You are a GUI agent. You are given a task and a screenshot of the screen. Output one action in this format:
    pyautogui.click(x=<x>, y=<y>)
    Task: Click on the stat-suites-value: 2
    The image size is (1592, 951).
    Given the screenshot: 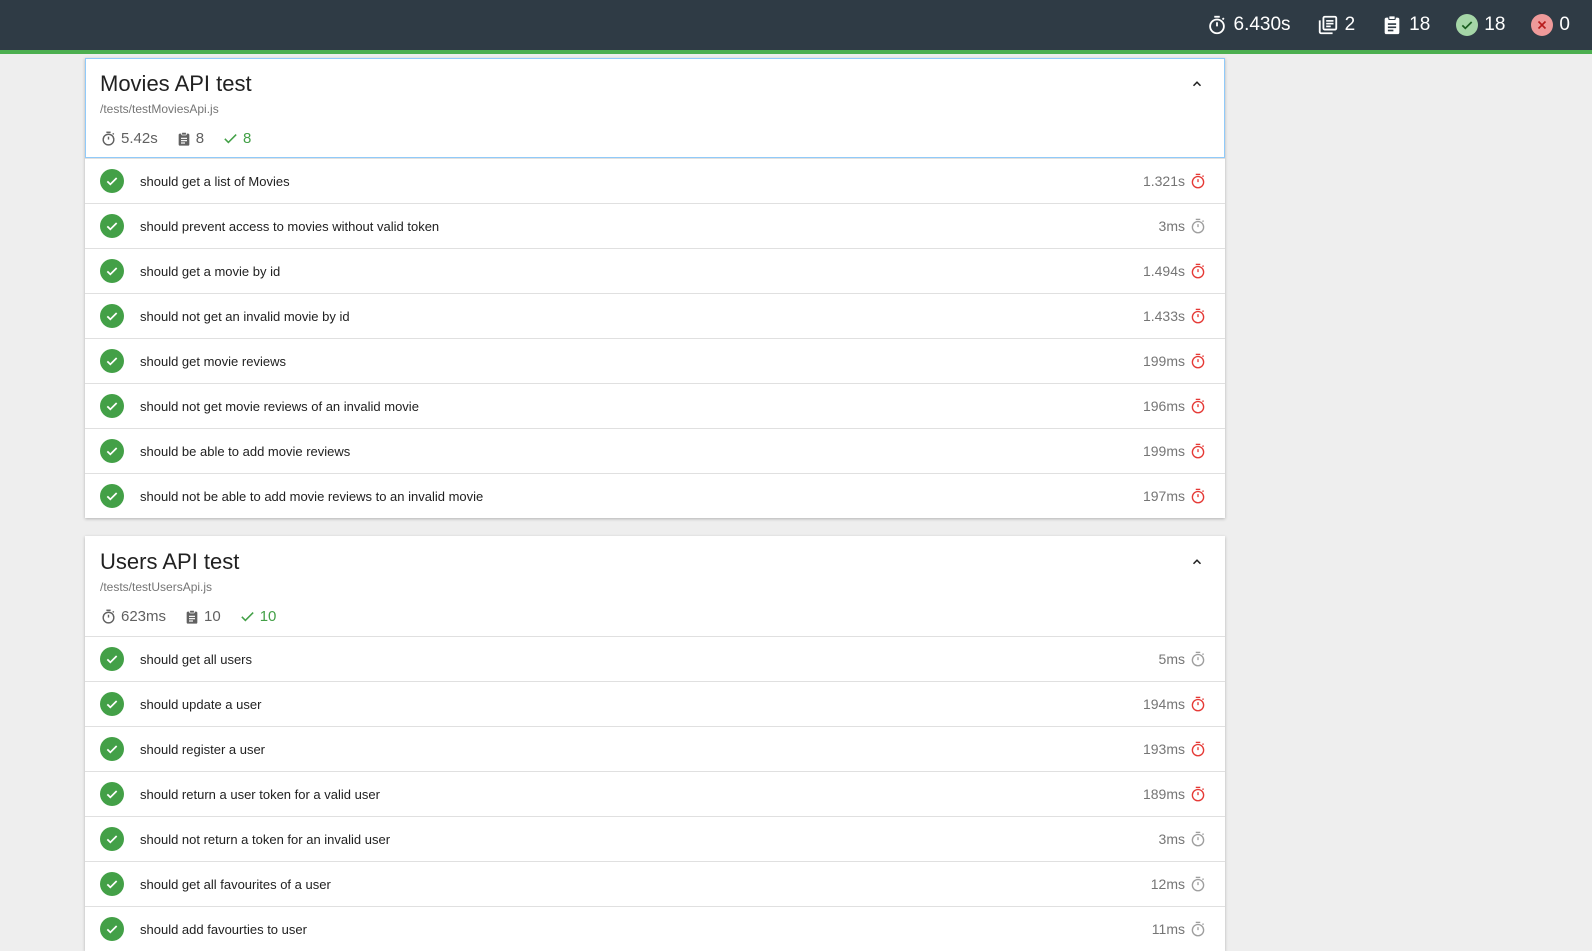 What is the action you would take?
    pyautogui.click(x=1350, y=24)
    